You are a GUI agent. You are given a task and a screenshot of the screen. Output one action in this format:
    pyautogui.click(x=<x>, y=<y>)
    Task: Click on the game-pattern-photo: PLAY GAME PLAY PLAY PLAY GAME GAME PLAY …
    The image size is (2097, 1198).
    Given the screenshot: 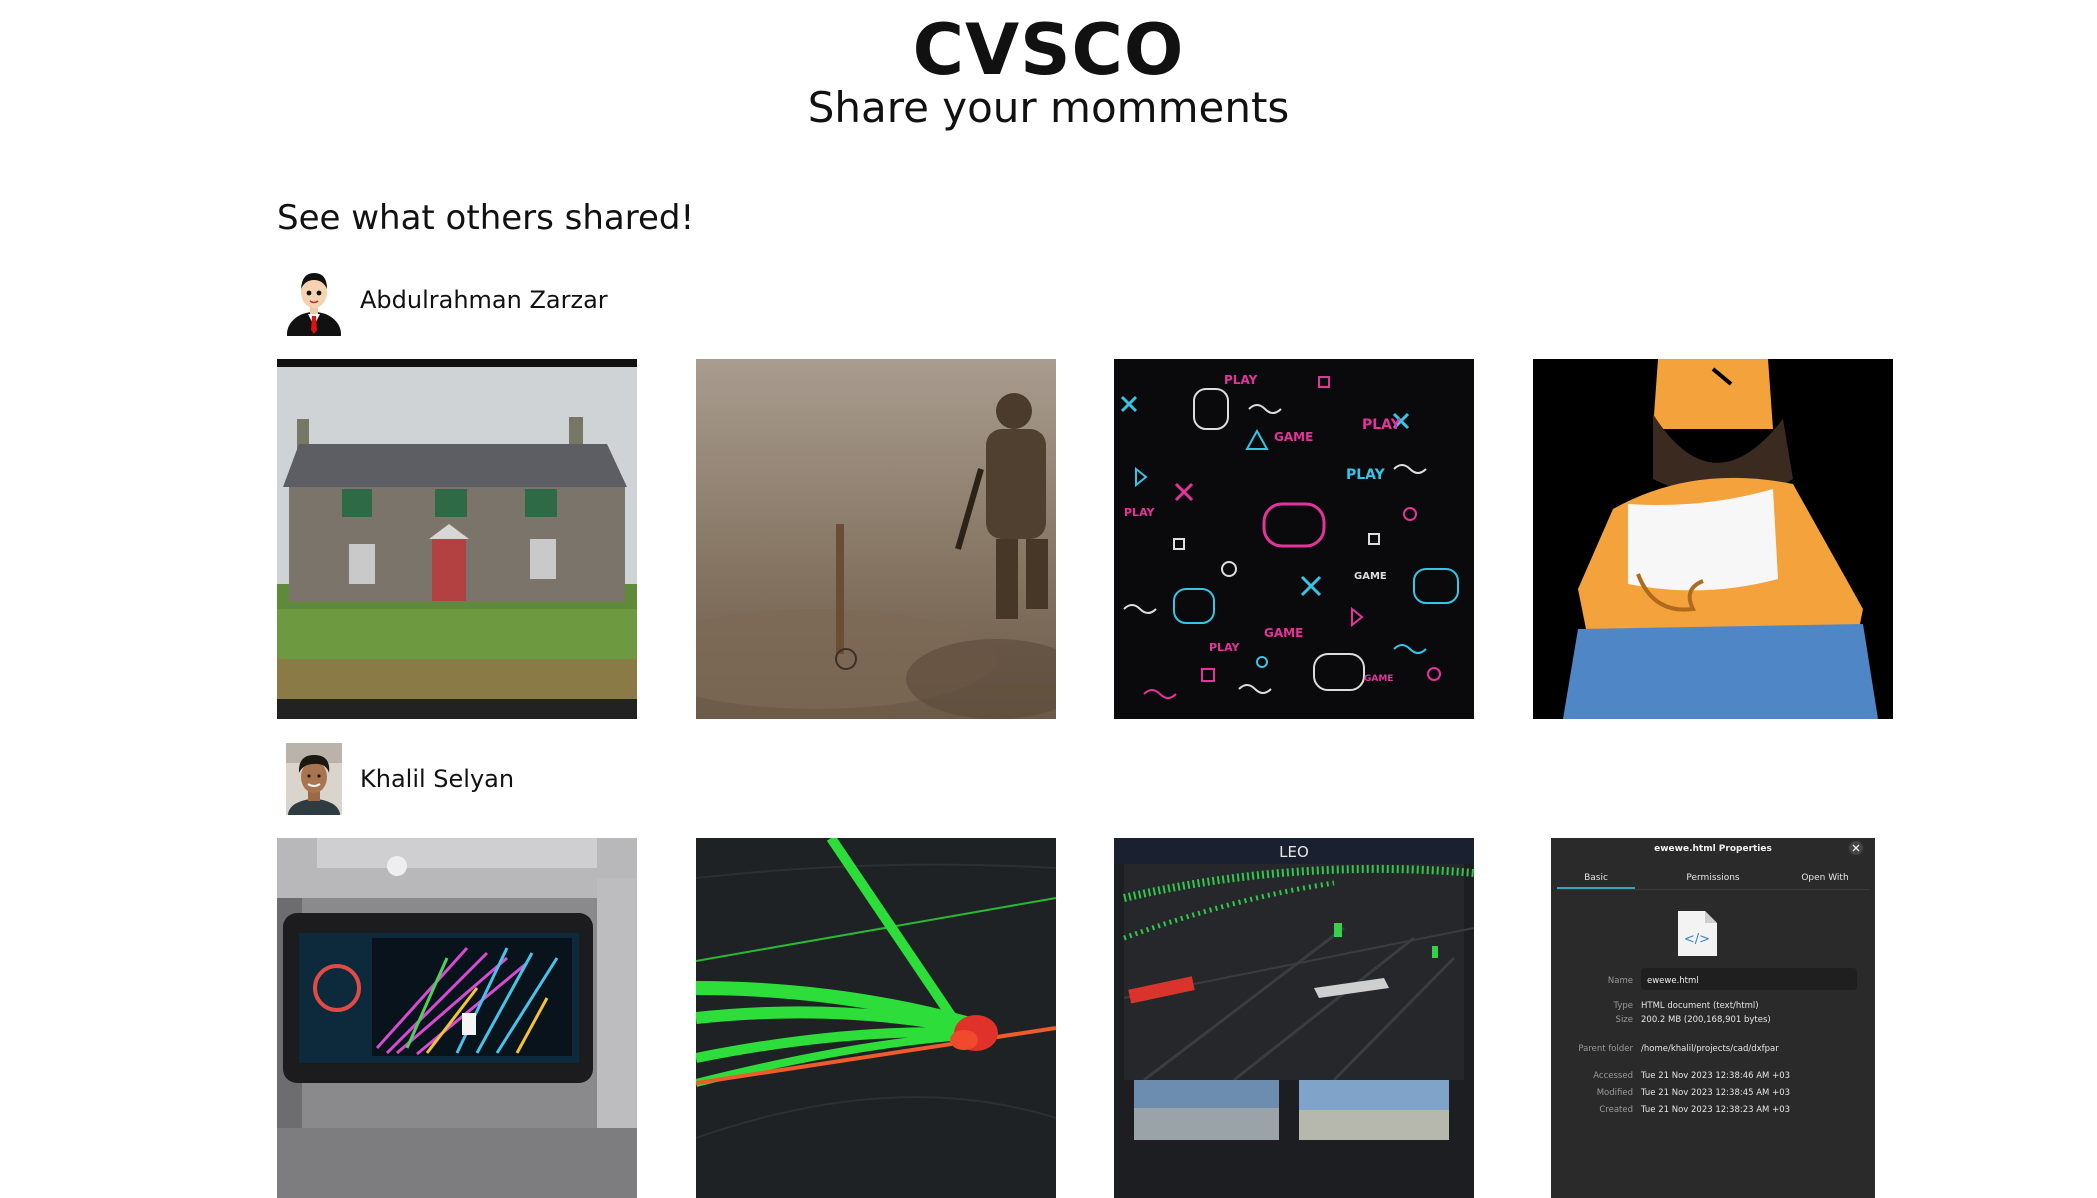 What is the action you would take?
    pyautogui.click(x=1294, y=539)
    